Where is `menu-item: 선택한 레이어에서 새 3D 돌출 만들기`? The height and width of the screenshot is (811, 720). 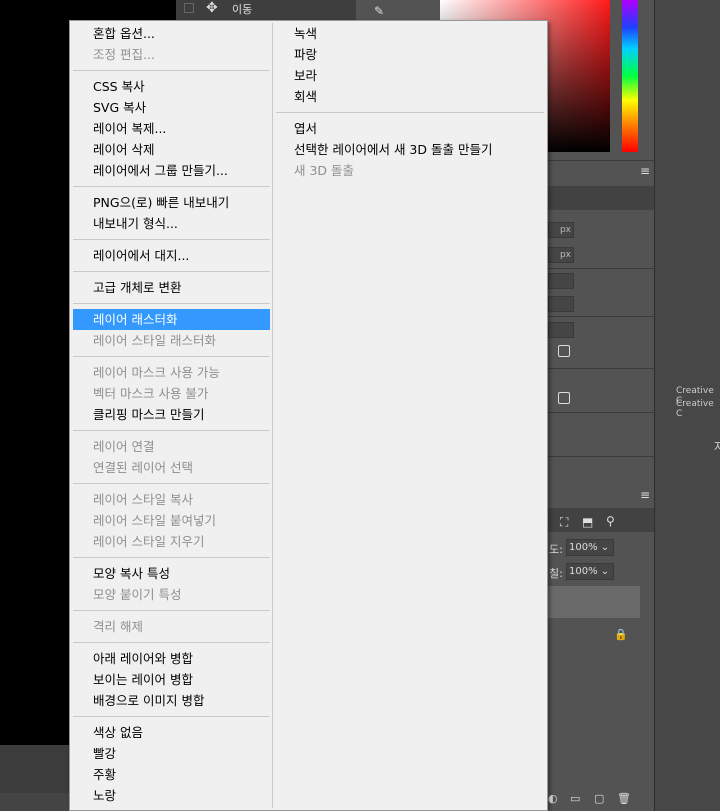 menu-item: 선택한 레이어에서 새 3D 돌출 만들기 is located at coordinates (410, 149).